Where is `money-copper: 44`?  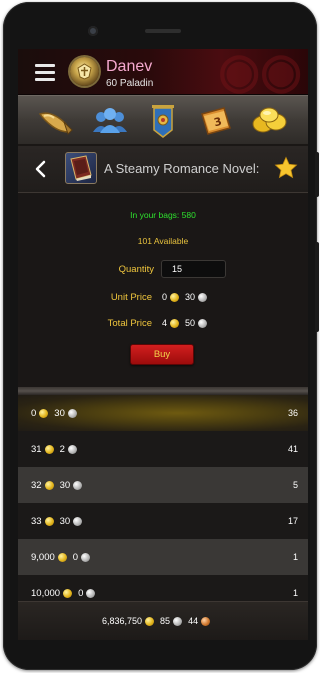 money-copper: 44 is located at coordinates (193, 621).